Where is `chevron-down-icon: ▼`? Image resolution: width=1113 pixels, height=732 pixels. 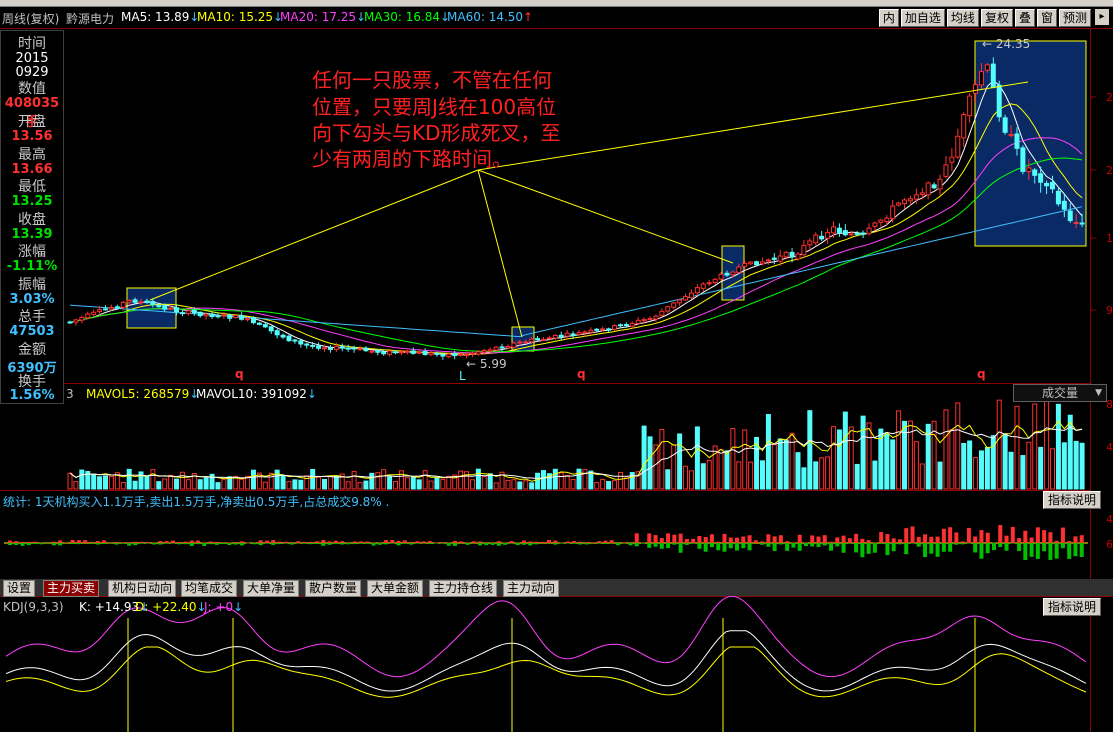 chevron-down-icon: ▼ is located at coordinates (1098, 393).